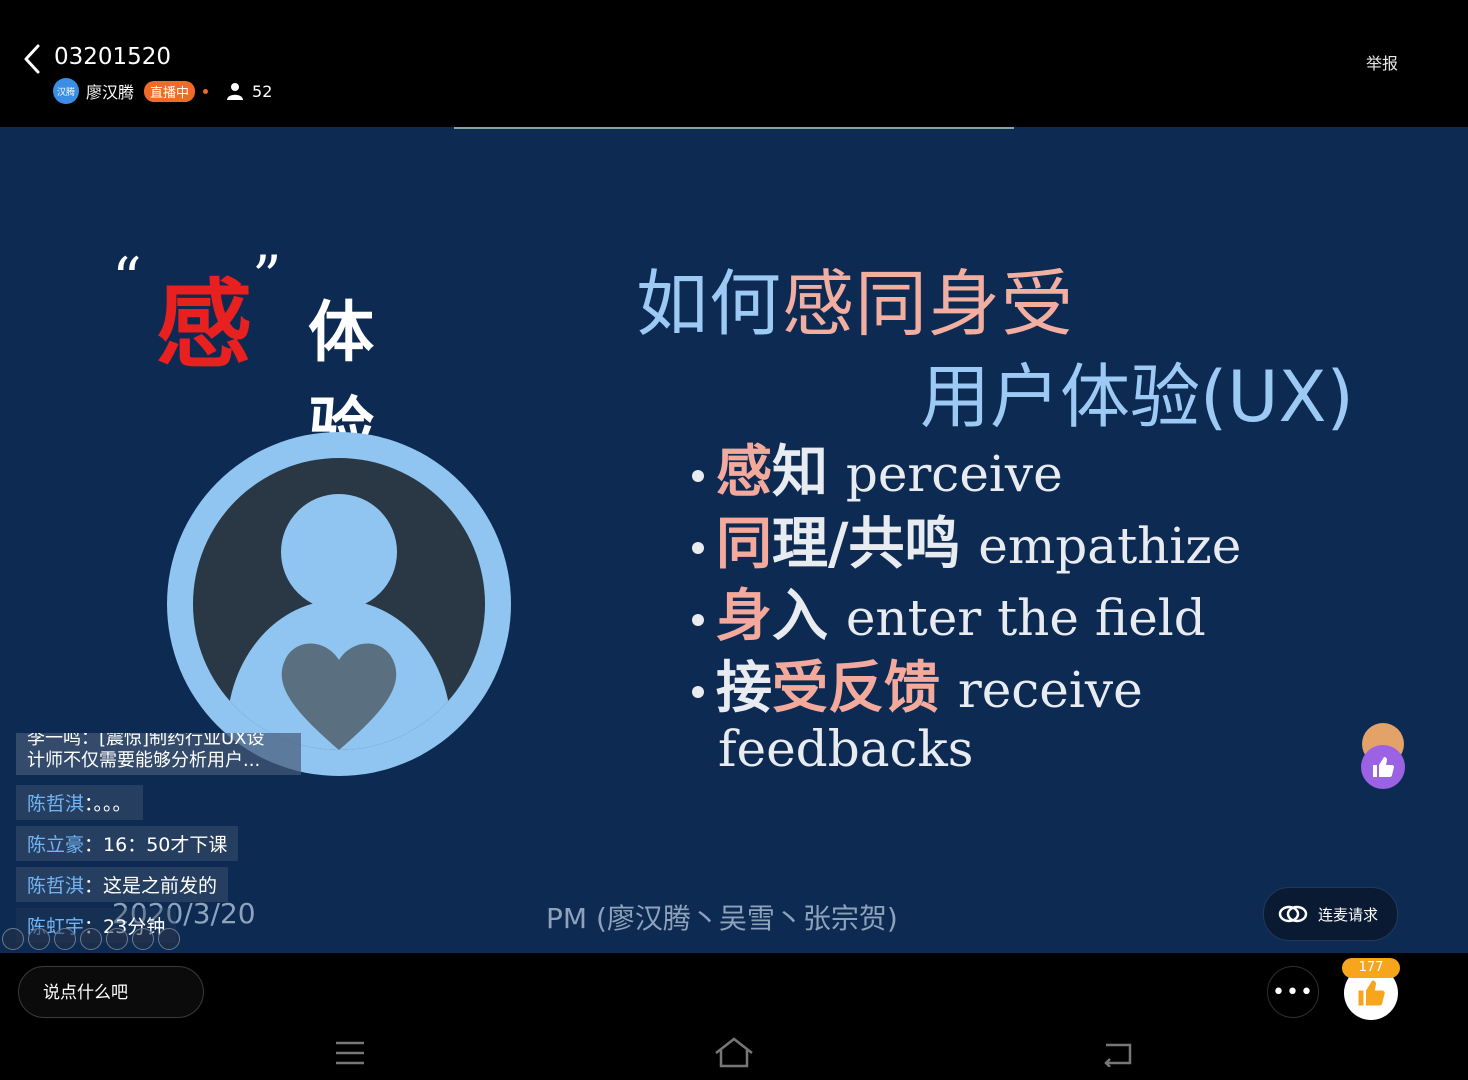  I want to click on bullet-cn: 入, so click(800, 616).